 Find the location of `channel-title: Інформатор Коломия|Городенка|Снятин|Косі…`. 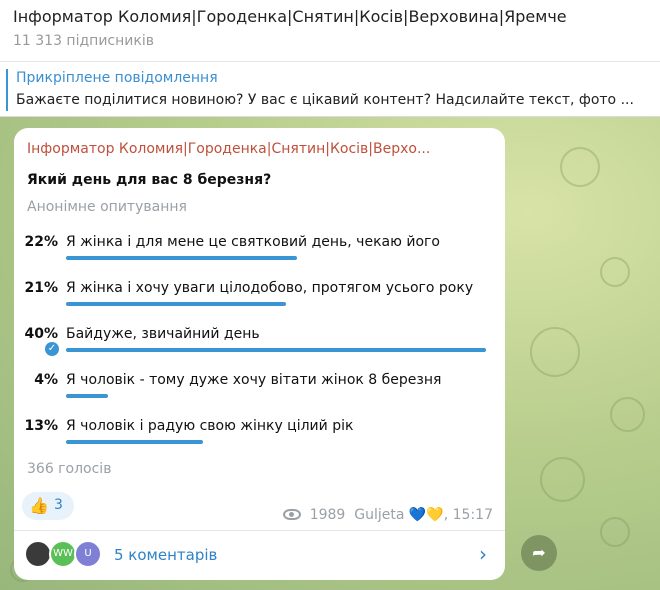

channel-title: Інформатор Коломия|Городенка|Снятин|Косі… is located at coordinates (290, 16).